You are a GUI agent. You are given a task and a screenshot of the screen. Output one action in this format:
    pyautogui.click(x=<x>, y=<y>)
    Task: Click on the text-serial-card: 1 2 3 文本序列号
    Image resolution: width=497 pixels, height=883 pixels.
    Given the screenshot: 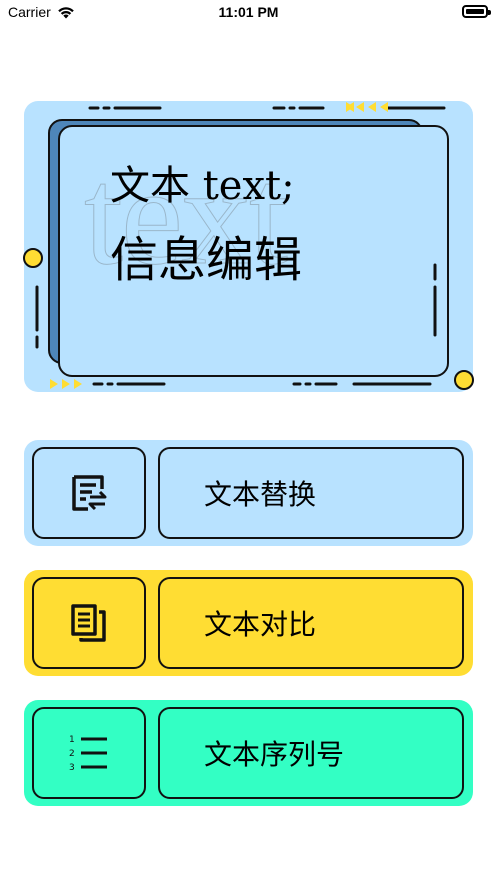 What is the action you would take?
    pyautogui.click(x=248, y=753)
    